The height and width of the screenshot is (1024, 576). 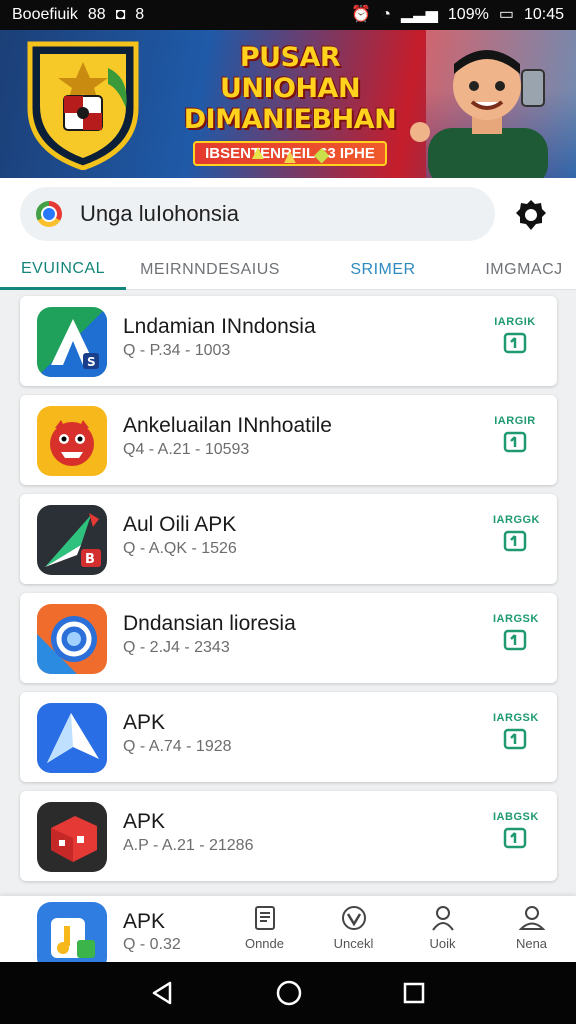 What do you see at coordinates (177, 746) in the screenshot?
I see `app-meta: Q - A.74 - 1928` at bounding box center [177, 746].